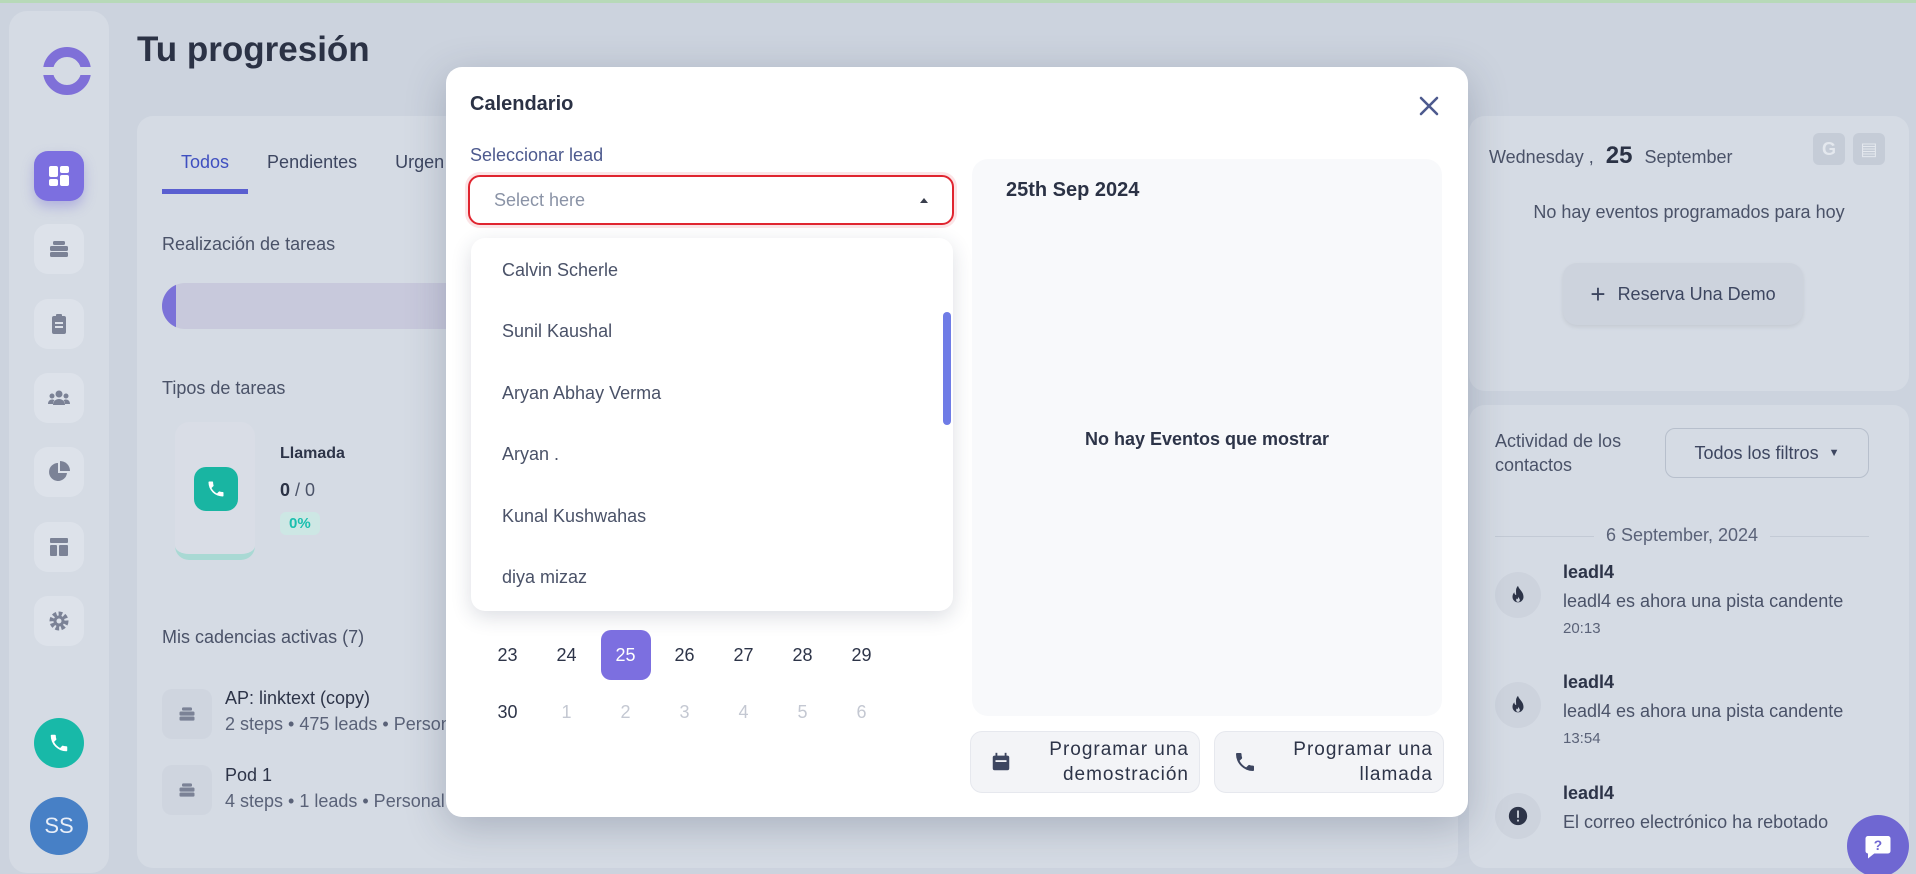  Describe the element at coordinates (1363, 762) in the screenshot. I see `schedule-call-label: Programar una llamada` at that location.